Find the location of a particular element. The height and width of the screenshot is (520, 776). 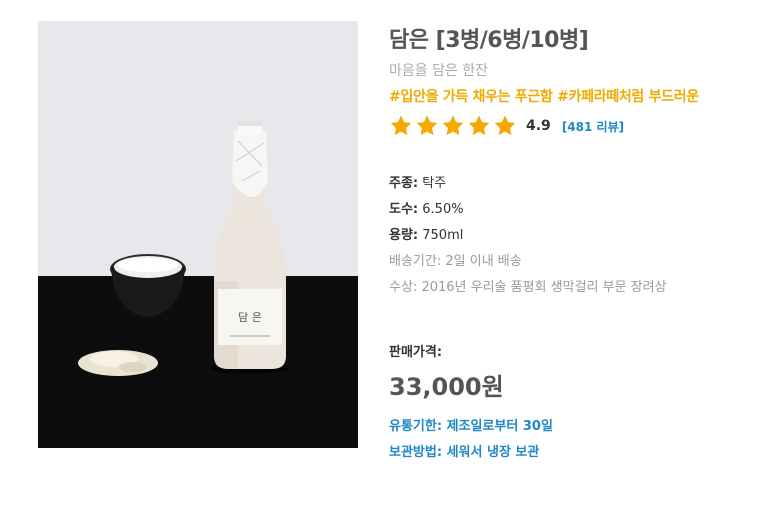

spec-award: 수상: 2016년 우리술 품평회 생막걸리 부문 장려상 is located at coordinates (528, 285).